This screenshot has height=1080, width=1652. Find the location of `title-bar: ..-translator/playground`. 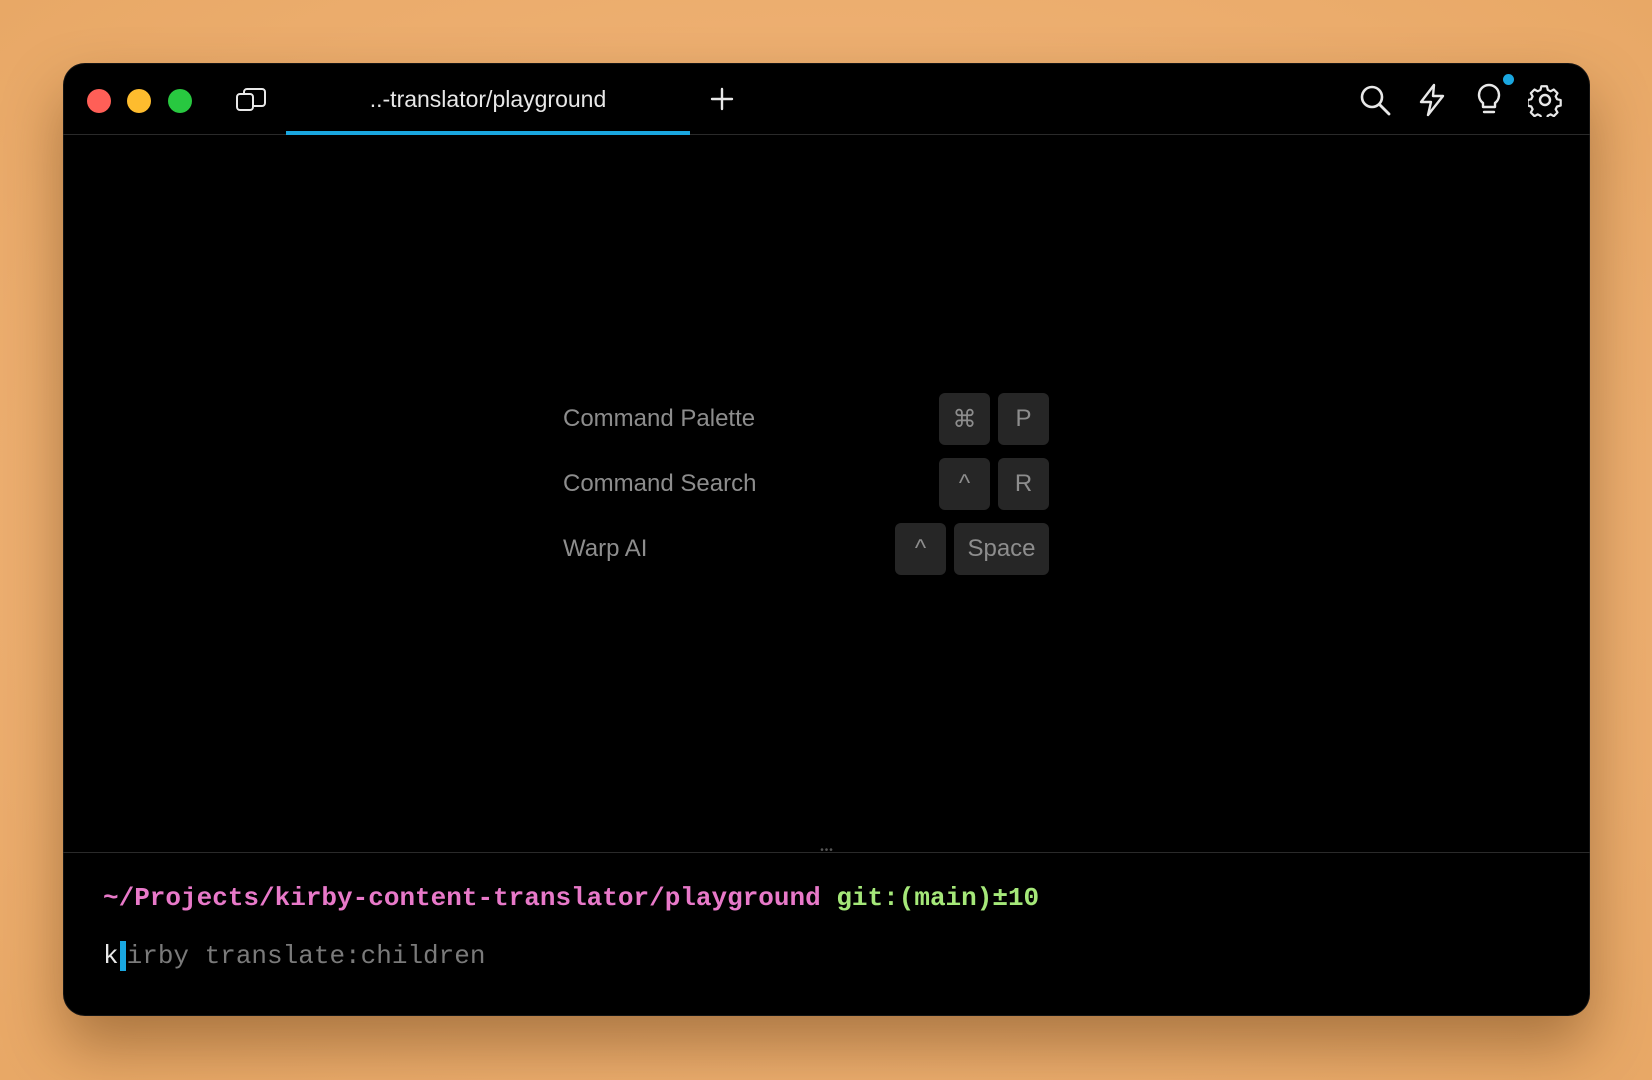

title-bar: ..-translator/playground is located at coordinates (826, 99).